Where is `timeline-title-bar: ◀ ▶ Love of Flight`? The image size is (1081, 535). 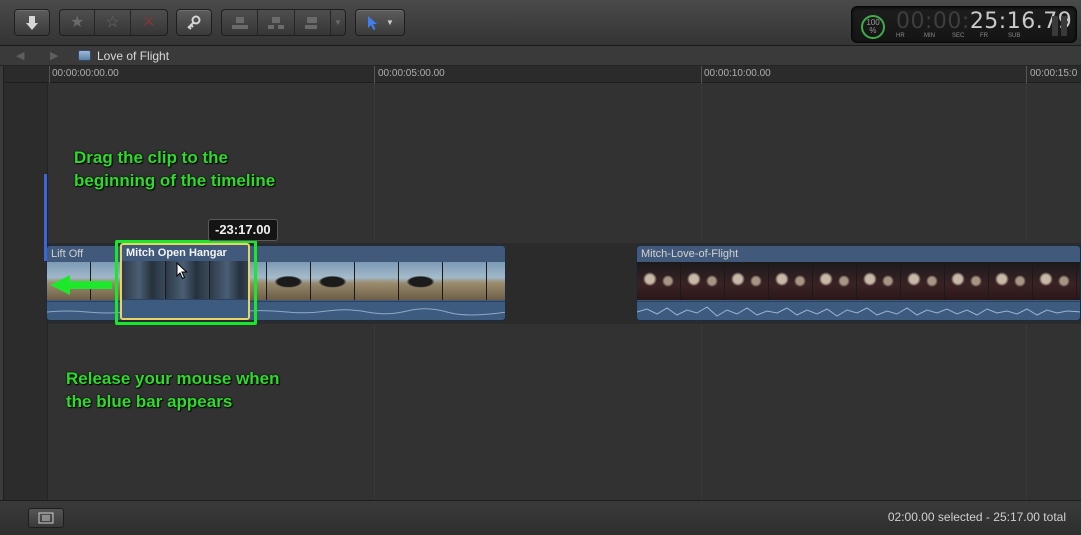
timeline-title-bar: ◀ ▶ Love of Flight is located at coordinates (540, 56).